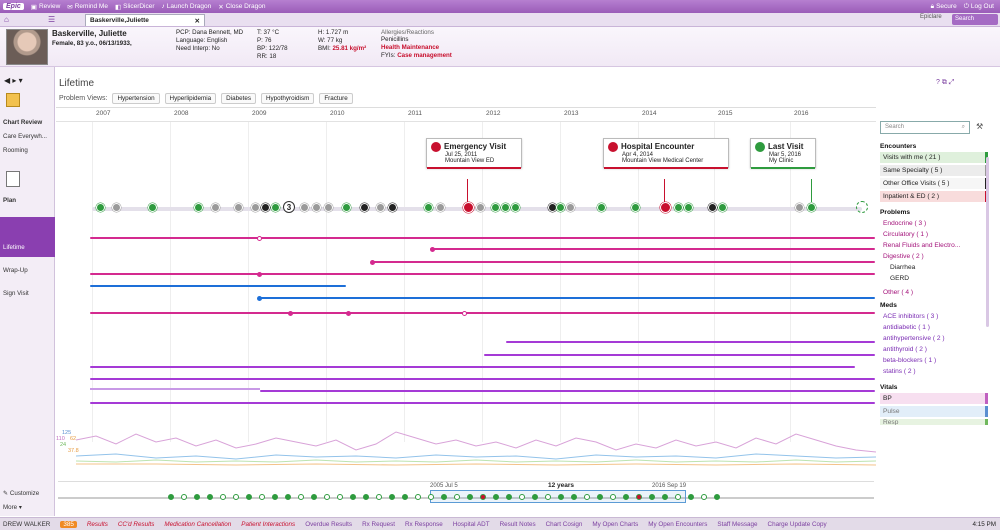 The width and height of the screenshot is (1000, 530). I want to click on timeline-scrubber: 2005 Jul 5 12 years 2016 Sep 19, so click(466, 492).